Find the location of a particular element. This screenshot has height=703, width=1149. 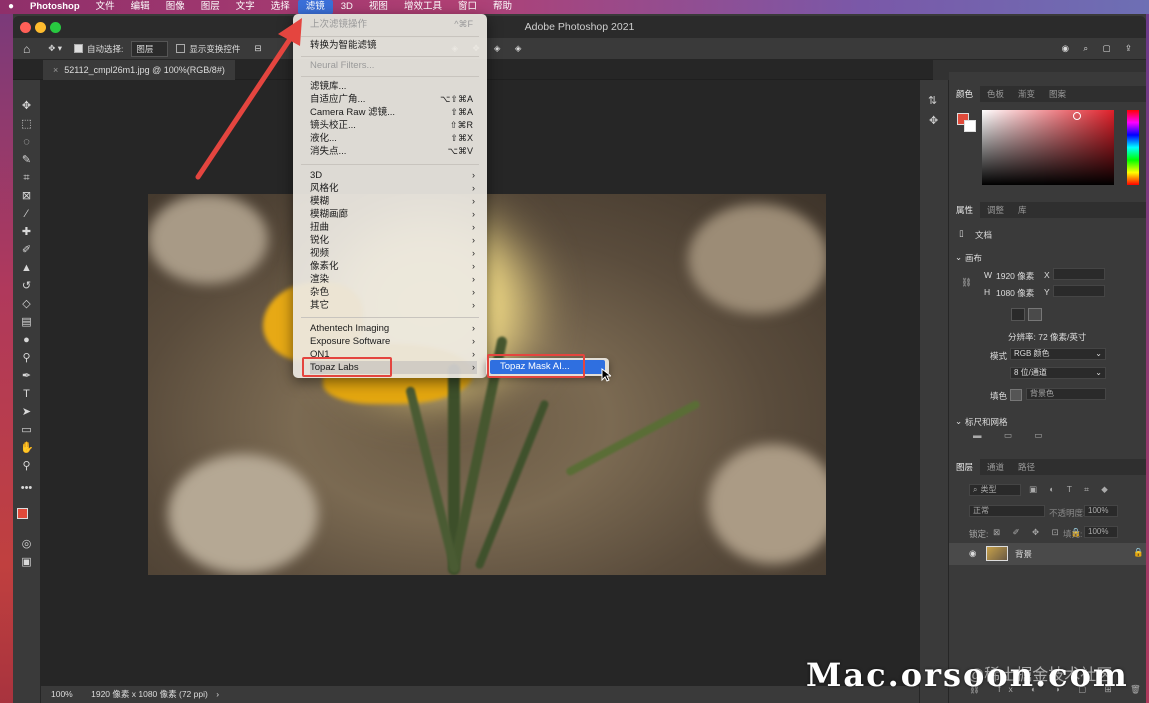

color-picker-field is located at coordinates (1048, 147).